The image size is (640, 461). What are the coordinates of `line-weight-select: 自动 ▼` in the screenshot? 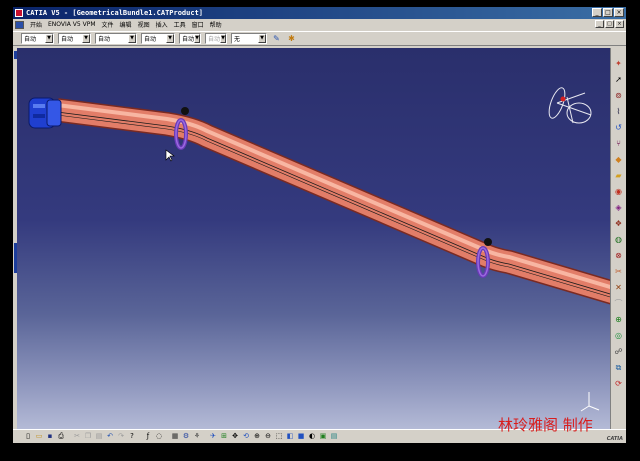 It's located at (158, 38).